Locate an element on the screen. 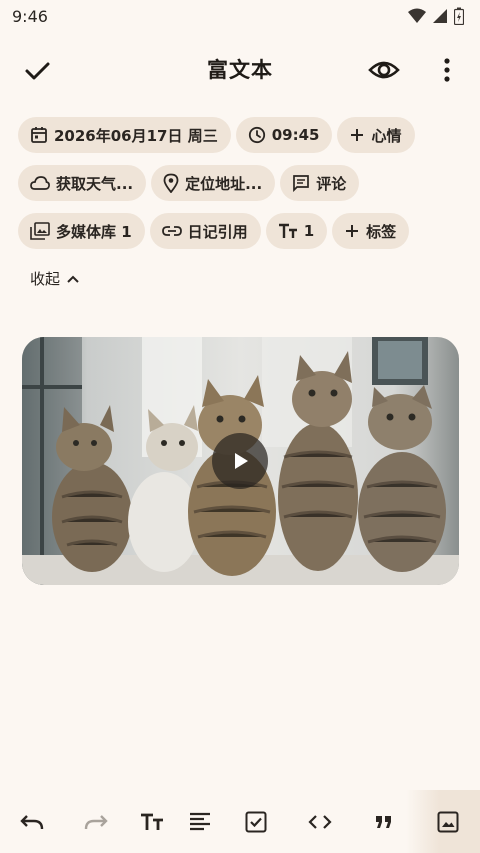 The height and width of the screenshot is (853, 480). align-icon is located at coordinates (200, 821).